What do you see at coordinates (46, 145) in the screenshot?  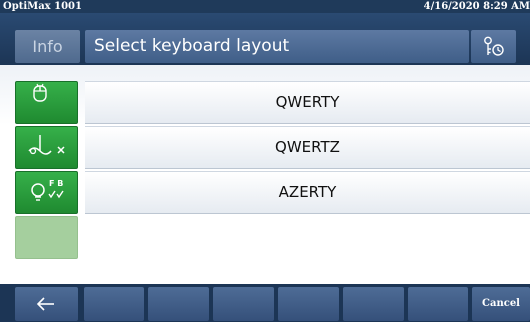 I see `stirrer-cancel-icon` at bounding box center [46, 145].